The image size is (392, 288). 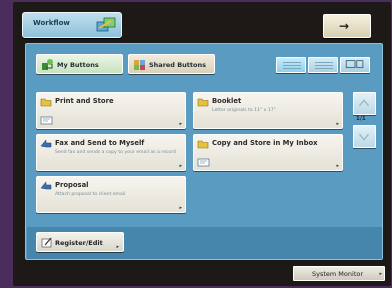 I want to click on tab-my-buttons: My Buttons, so click(x=79, y=64).